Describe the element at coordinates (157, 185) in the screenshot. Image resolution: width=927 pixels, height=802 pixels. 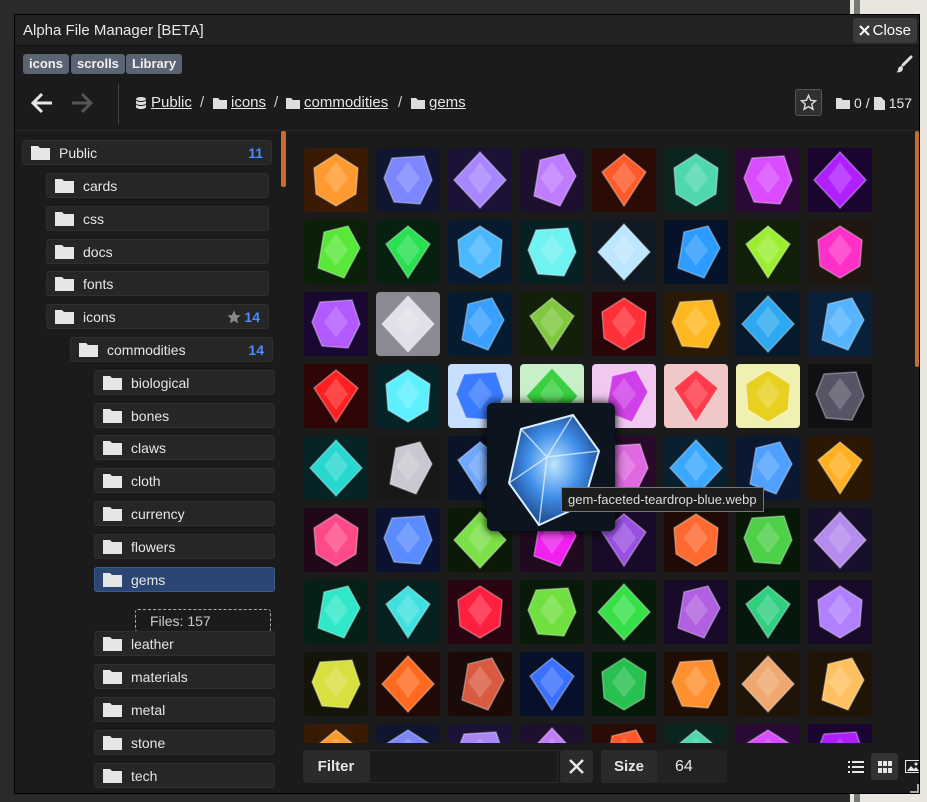
I see `tree-item-cards: cards` at that location.